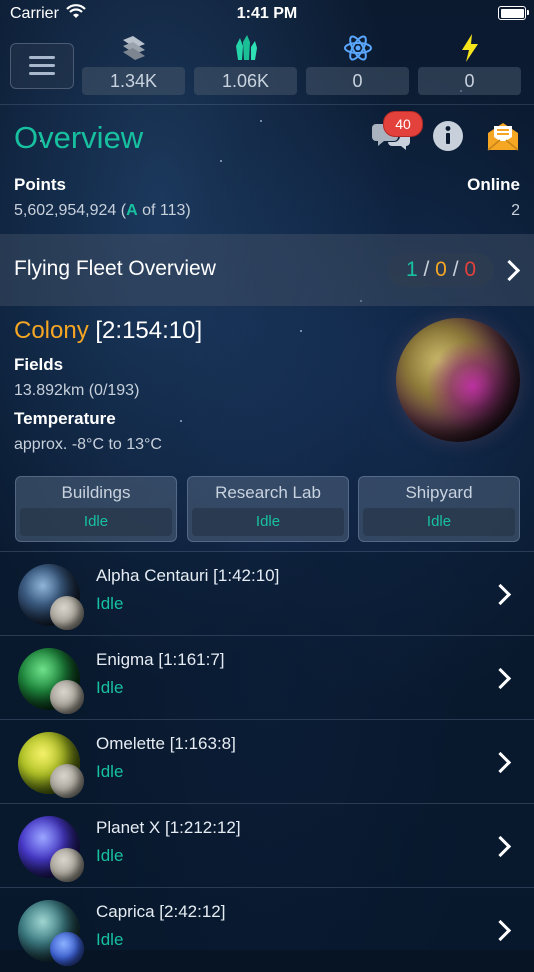 The width and height of the screenshot is (534, 972). I want to click on shipyard-status: Idle, so click(439, 522).